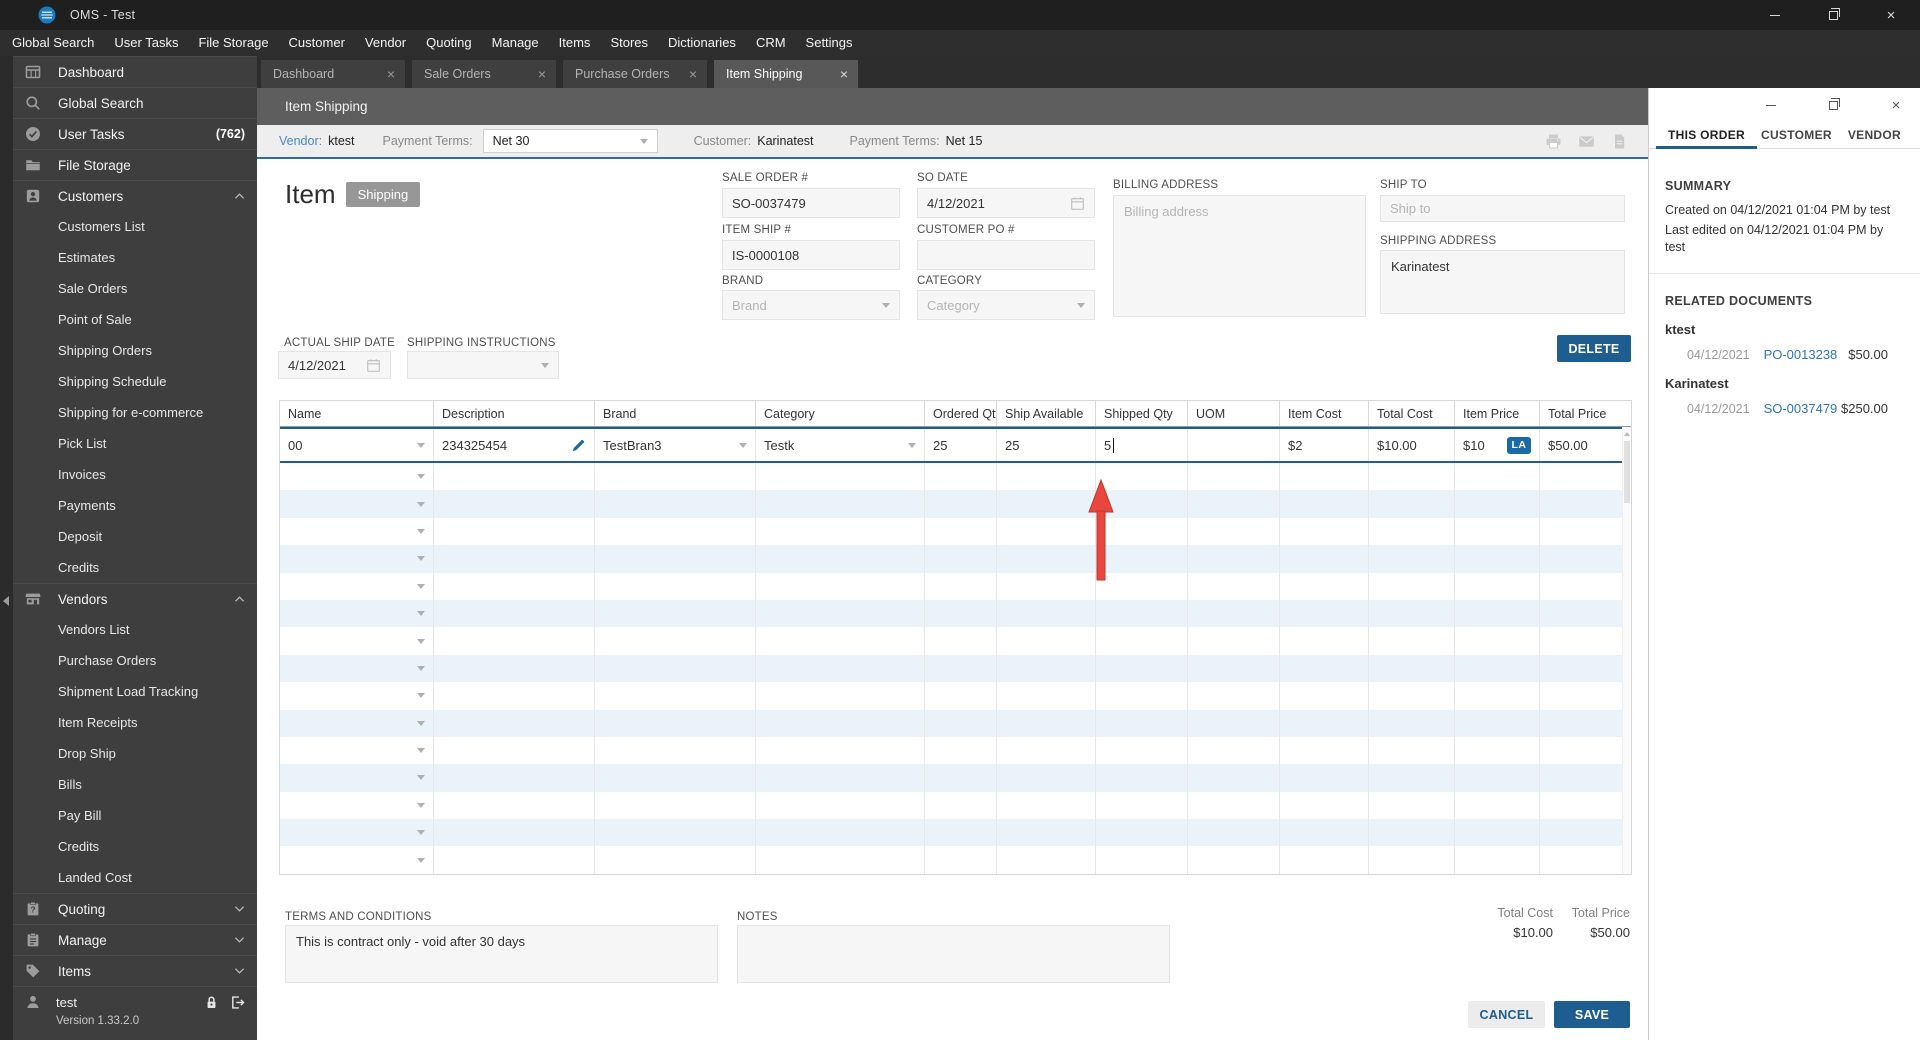 This screenshot has height=1040, width=1920. What do you see at coordinates (1801, 408) in the screenshot?
I see `document-link: SO-0037479` at bounding box center [1801, 408].